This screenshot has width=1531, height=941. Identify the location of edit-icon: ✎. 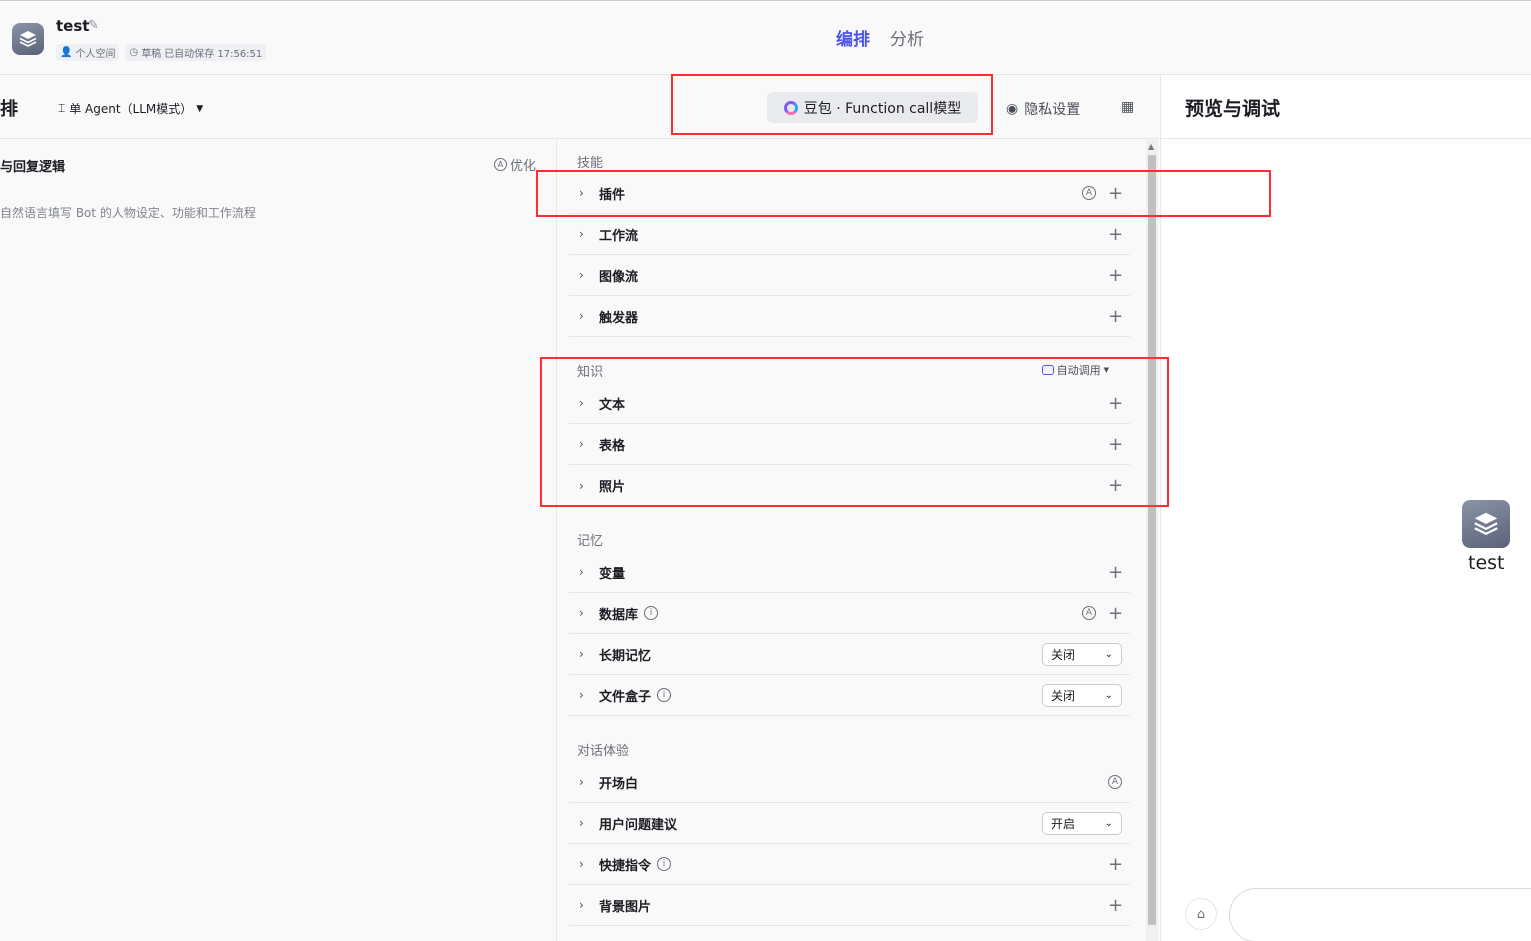
(93, 25).